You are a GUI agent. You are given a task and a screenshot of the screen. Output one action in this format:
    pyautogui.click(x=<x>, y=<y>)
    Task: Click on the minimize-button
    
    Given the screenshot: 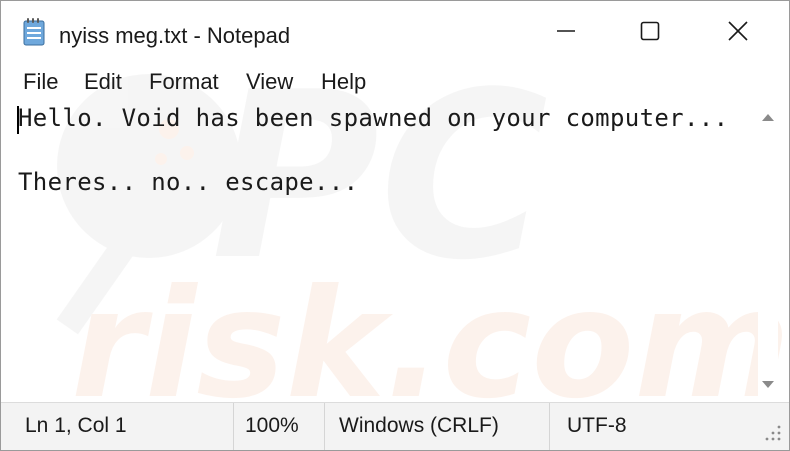 What is the action you would take?
    pyautogui.click(x=566, y=31)
    